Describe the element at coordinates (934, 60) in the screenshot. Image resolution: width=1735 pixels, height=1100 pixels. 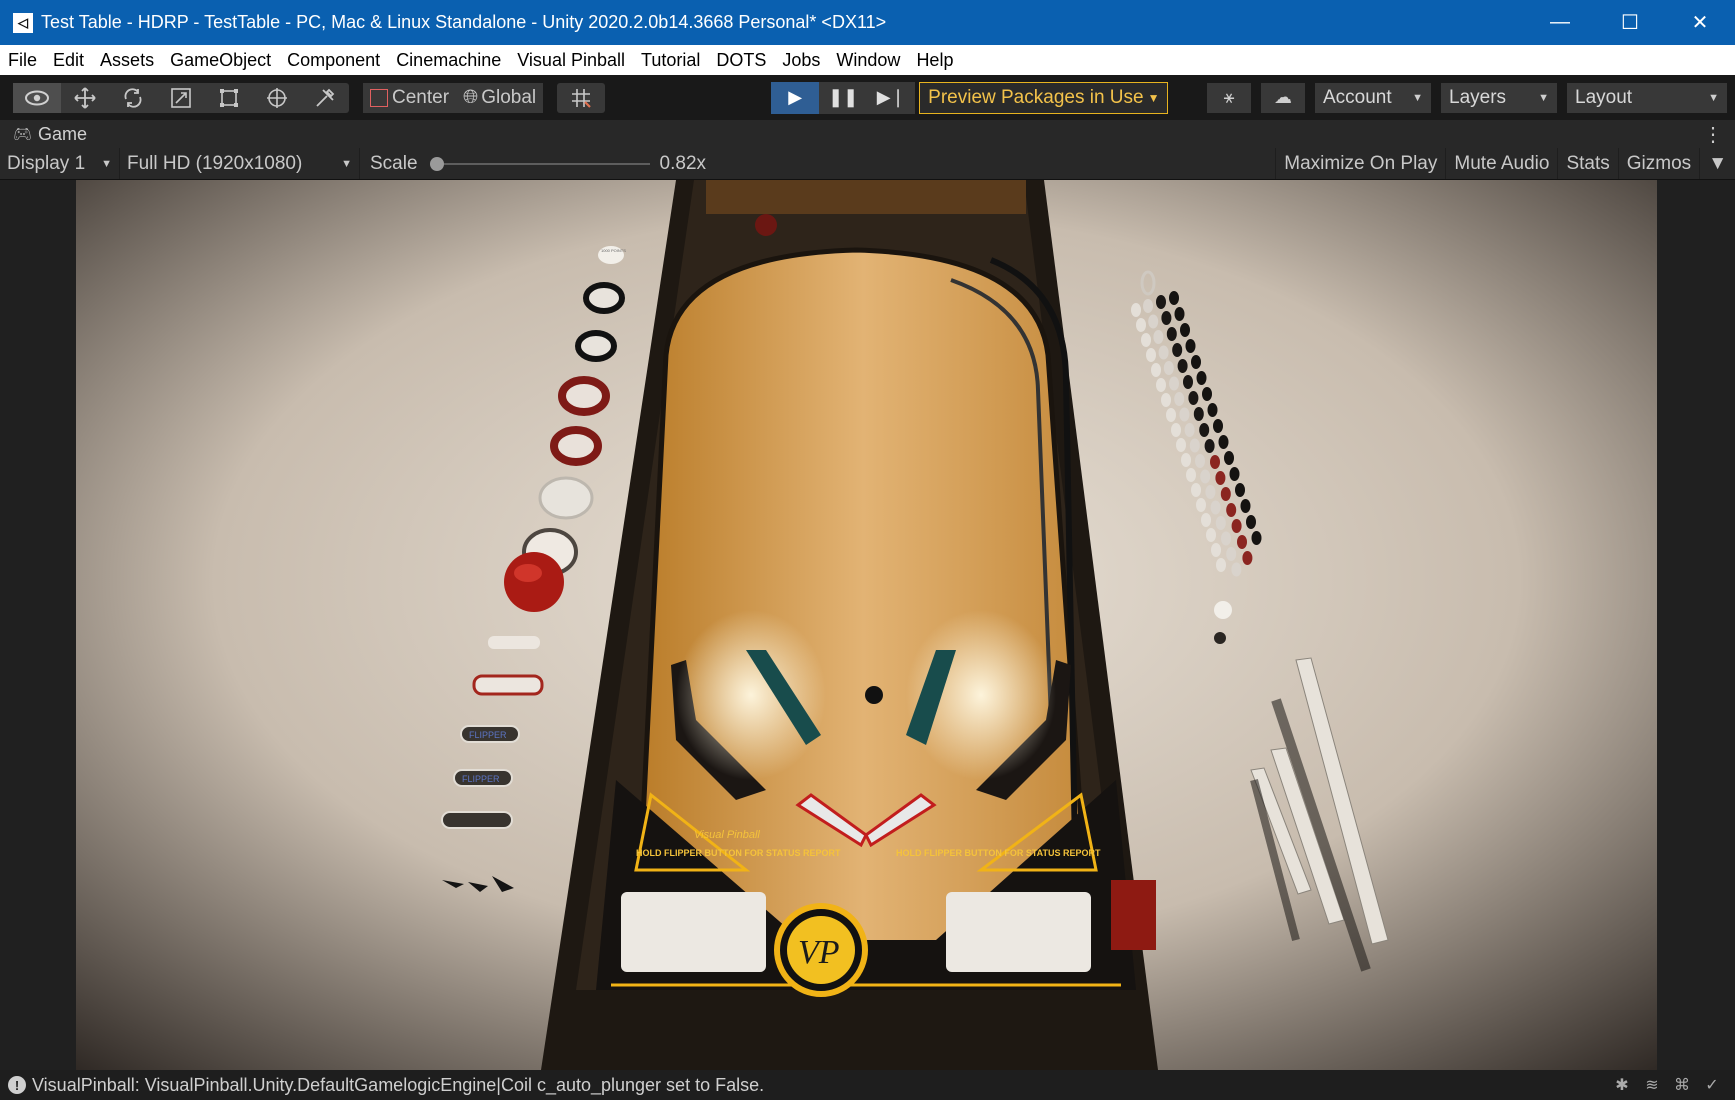
I see `menu-help: Help` at that location.